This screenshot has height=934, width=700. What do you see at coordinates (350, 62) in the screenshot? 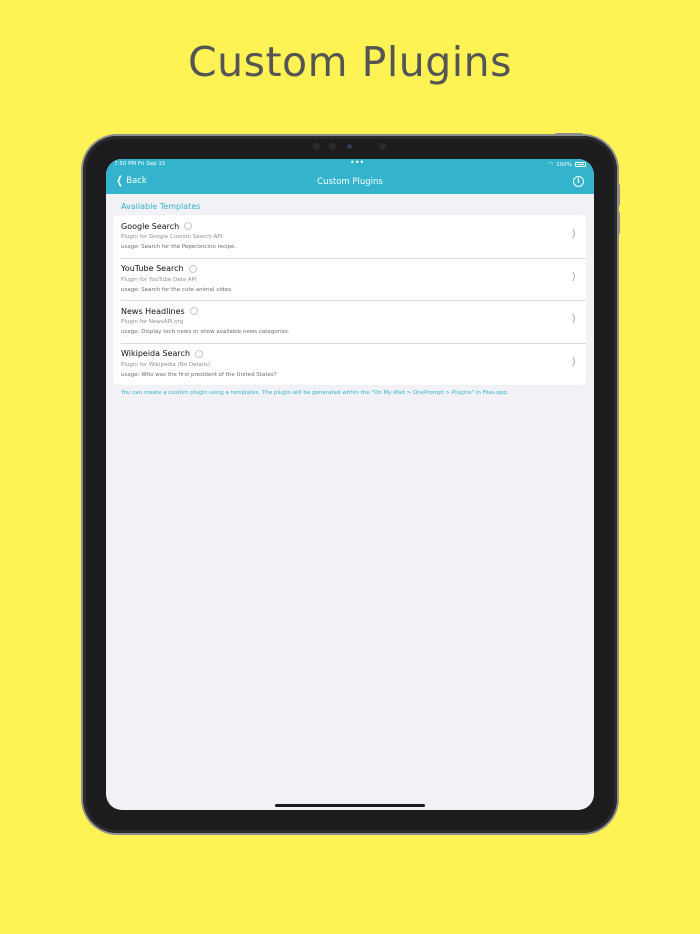
I see `headline: Custom Plugins` at bounding box center [350, 62].